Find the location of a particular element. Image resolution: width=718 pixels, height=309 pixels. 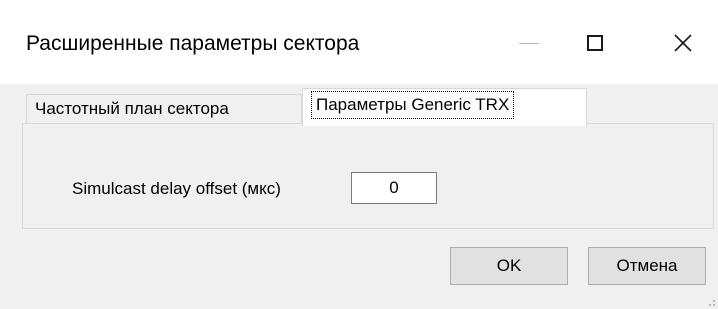

close-icon is located at coordinates (683, 43).